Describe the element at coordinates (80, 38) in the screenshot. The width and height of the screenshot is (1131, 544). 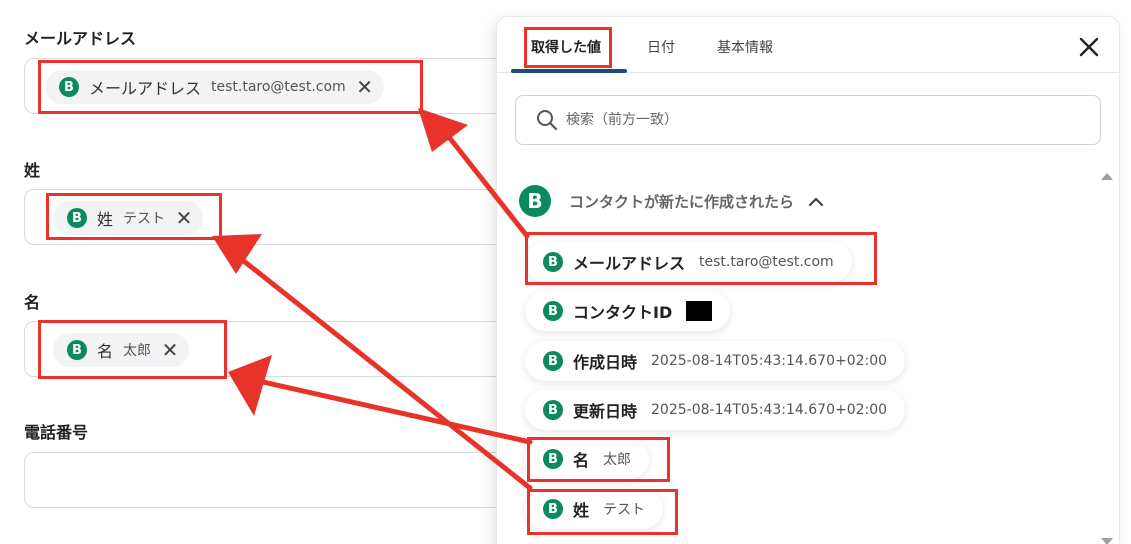
I see `field-label-email: メールアドレス` at that location.